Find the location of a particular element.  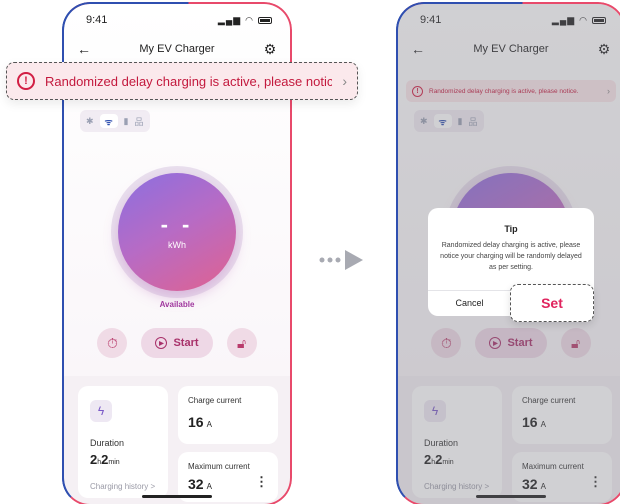

cellular-icon: ▮ is located at coordinates (126, 121).